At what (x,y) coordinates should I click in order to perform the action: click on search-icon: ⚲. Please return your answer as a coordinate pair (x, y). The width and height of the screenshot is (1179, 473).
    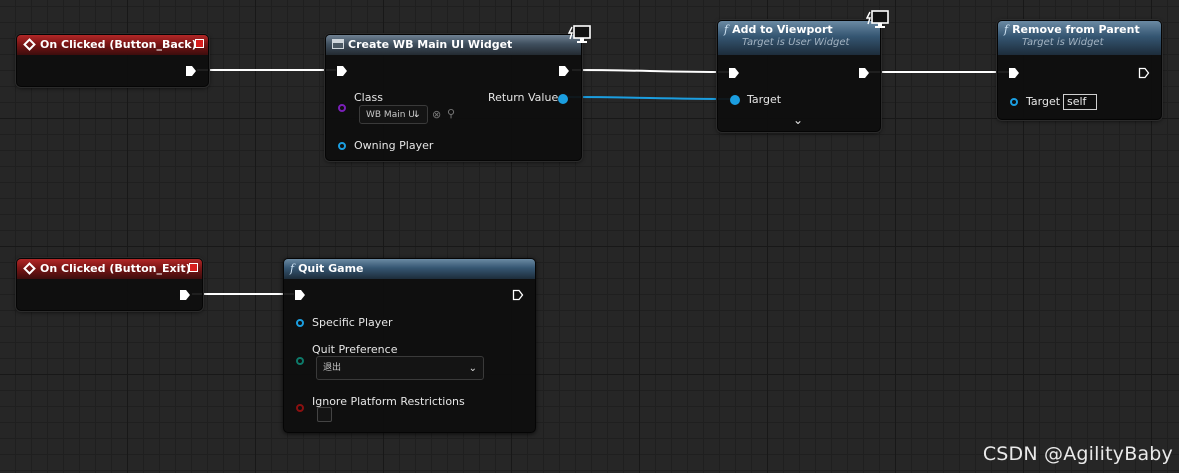
    Looking at the image, I should click on (451, 113).